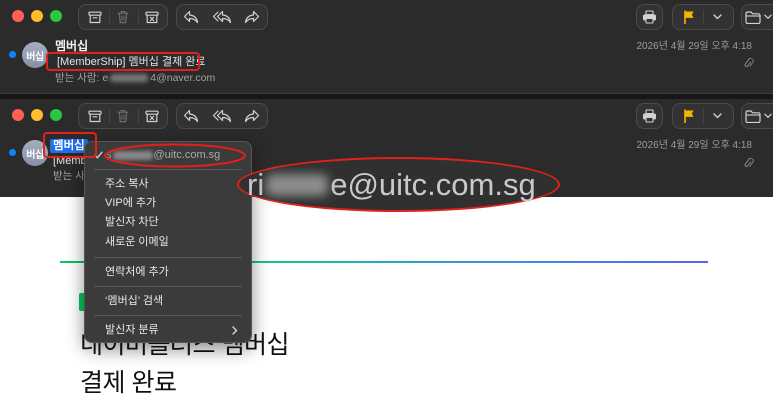 The height and width of the screenshot is (409, 773). I want to click on menu-item-label: VIP에 추가, so click(131, 203).